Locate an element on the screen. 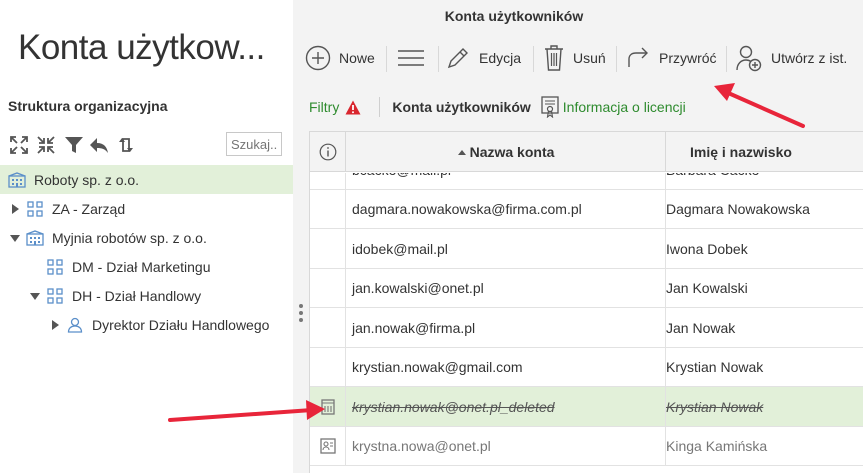 Image resolution: width=863 pixels, height=473 pixels. tree-node-label: DM - Dział Marketingu is located at coordinates (141, 266).